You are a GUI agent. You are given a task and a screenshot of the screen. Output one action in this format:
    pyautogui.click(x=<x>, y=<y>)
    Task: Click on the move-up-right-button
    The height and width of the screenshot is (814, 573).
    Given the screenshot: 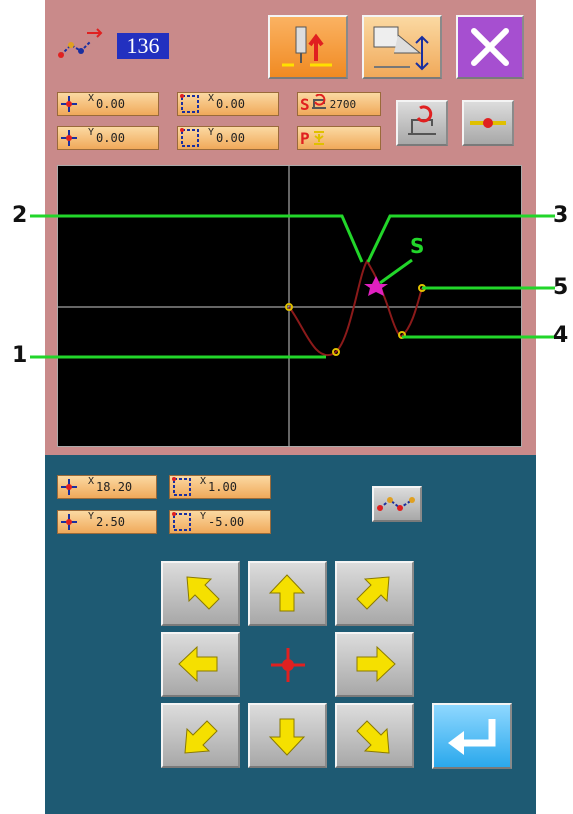 What is the action you would take?
    pyautogui.click(x=374, y=593)
    